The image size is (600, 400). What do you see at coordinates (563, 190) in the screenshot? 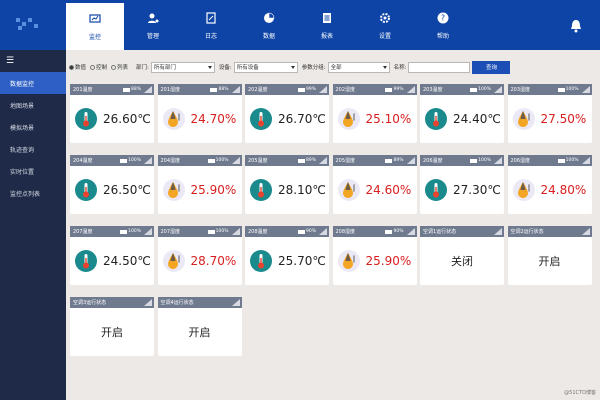
I see `humidity-value: 24.80%` at bounding box center [563, 190].